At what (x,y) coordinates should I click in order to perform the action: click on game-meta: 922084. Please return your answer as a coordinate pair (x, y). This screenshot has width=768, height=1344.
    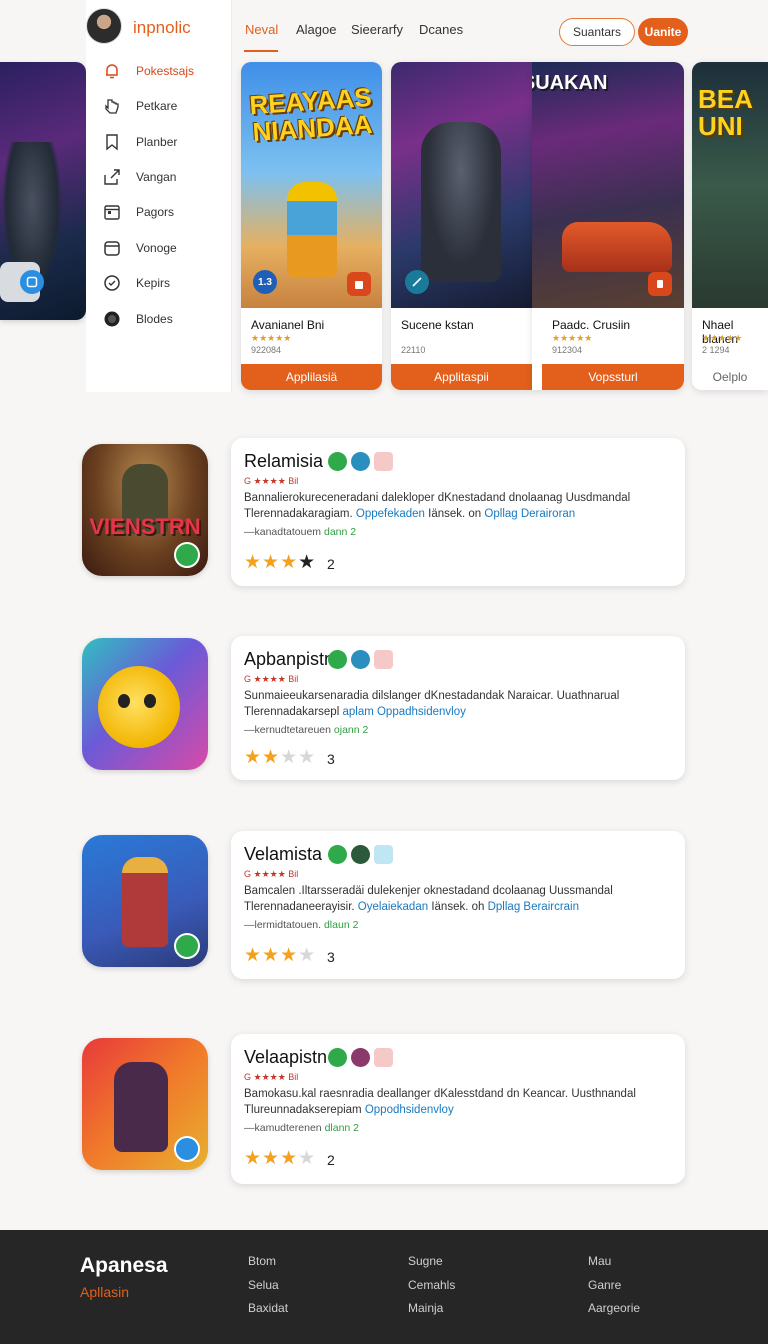
    Looking at the image, I should click on (266, 350).